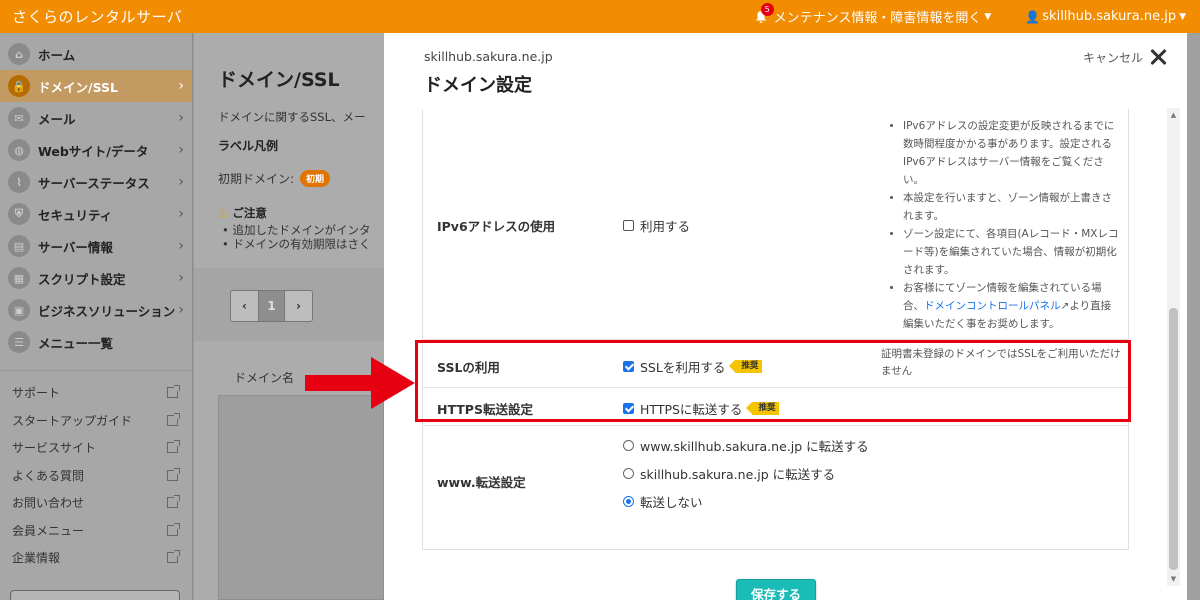 This screenshot has width=1200, height=600. Describe the element at coordinates (96, 342) in the screenshot. I see `sidebar-item-menu-list: ☰ メニュー一覧` at that location.